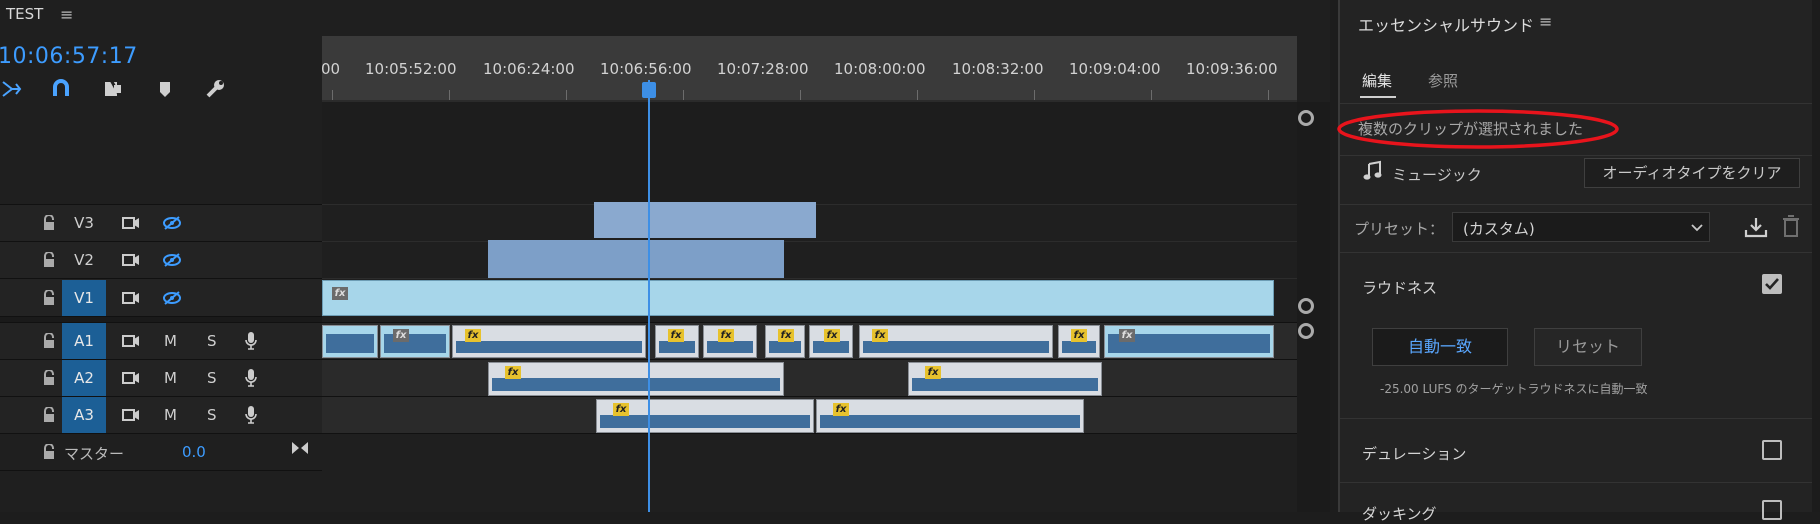 The width and height of the screenshot is (1820, 524). I want to click on track-name: A3, so click(84, 415).